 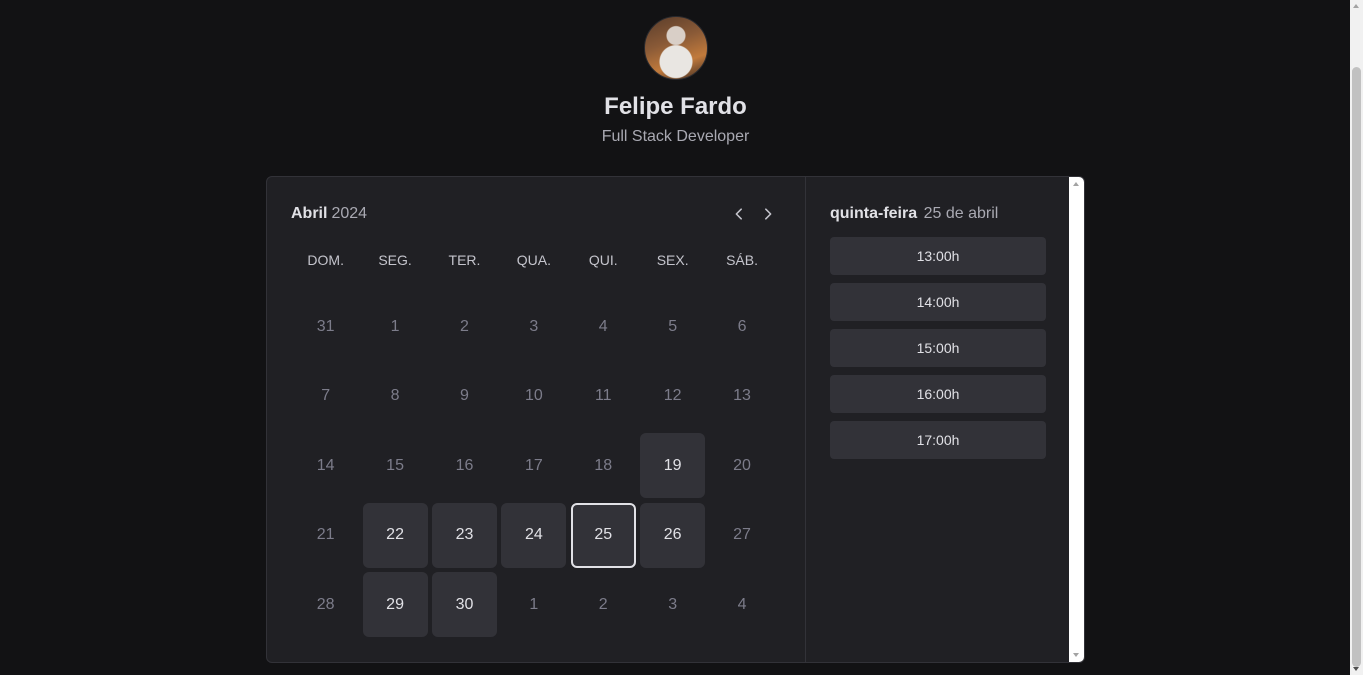 I want to click on day-disabled: 16, so click(x=464, y=465).